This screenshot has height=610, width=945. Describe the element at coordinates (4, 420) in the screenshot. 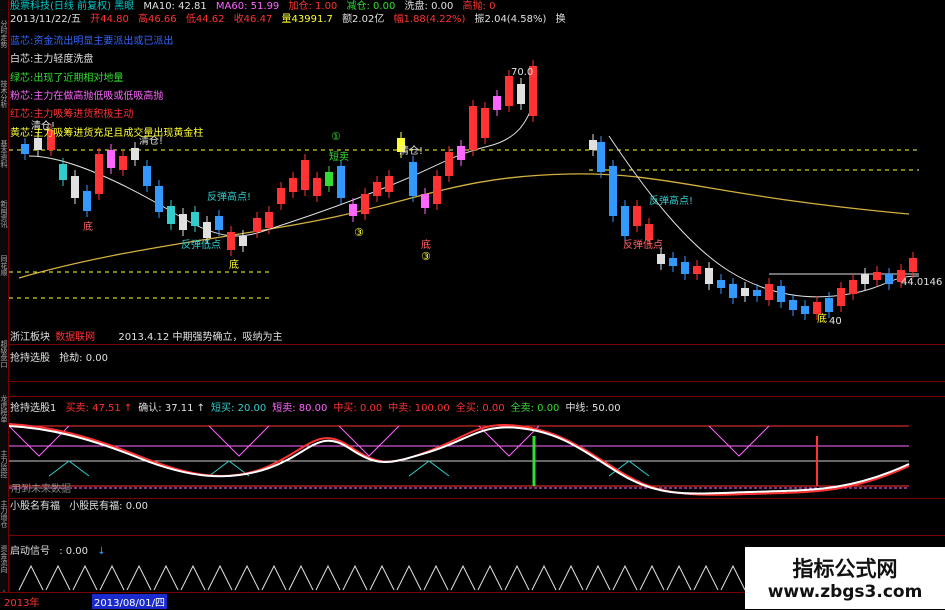

I see `sidebar-tab-6: 龙虎榜单` at that location.